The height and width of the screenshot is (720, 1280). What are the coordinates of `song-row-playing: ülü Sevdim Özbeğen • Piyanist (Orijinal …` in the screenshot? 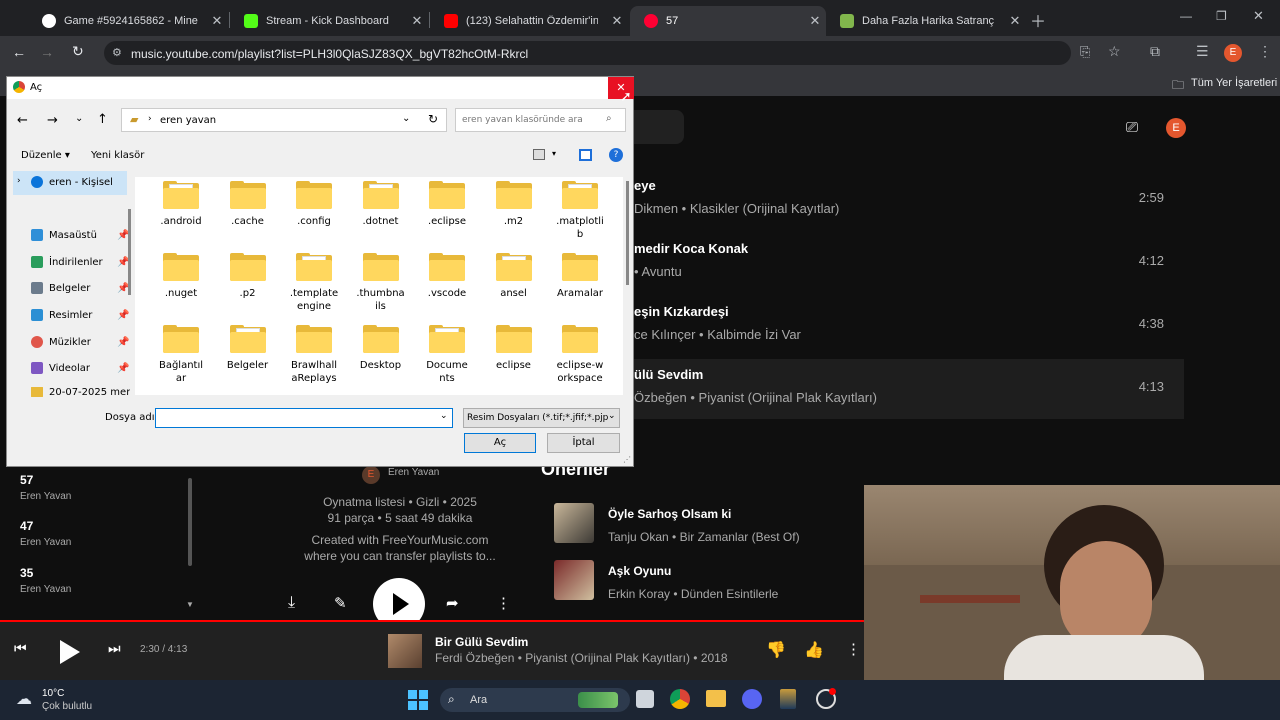 It's located at (909, 389).